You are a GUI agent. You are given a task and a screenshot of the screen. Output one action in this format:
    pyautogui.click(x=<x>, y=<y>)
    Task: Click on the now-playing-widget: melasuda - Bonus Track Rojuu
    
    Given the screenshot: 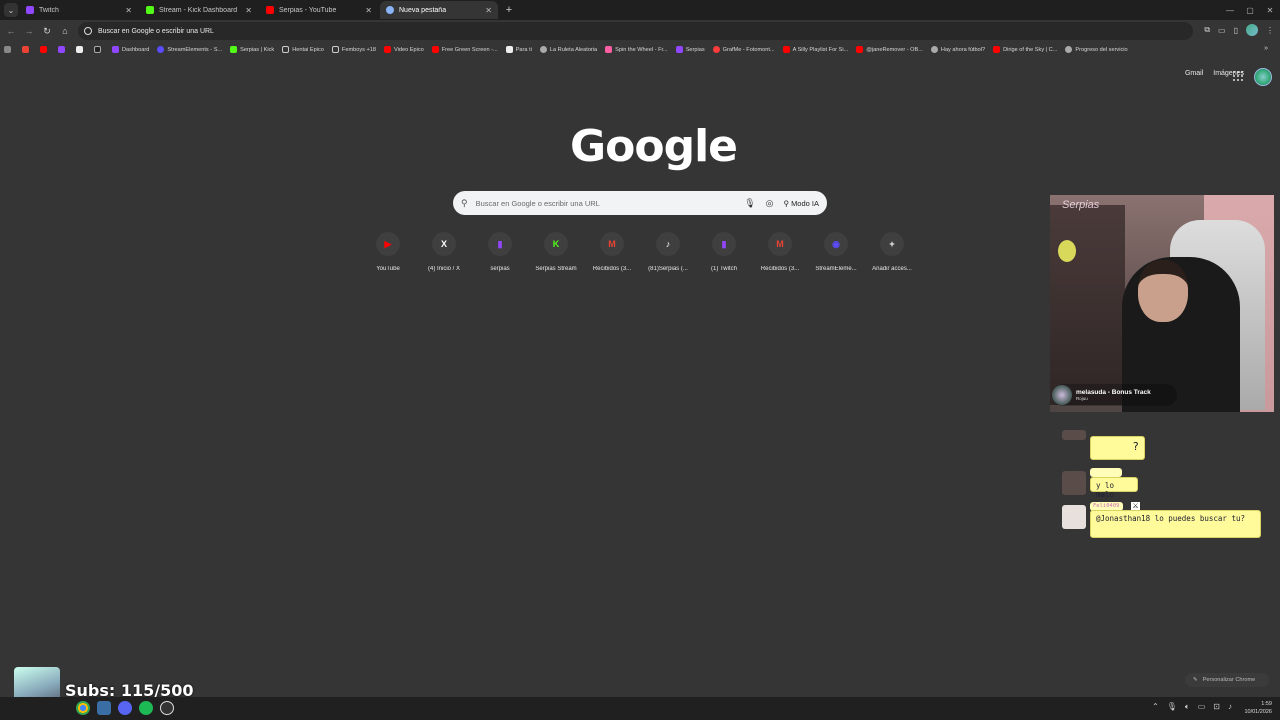 What is the action you would take?
    pyautogui.click(x=1114, y=395)
    